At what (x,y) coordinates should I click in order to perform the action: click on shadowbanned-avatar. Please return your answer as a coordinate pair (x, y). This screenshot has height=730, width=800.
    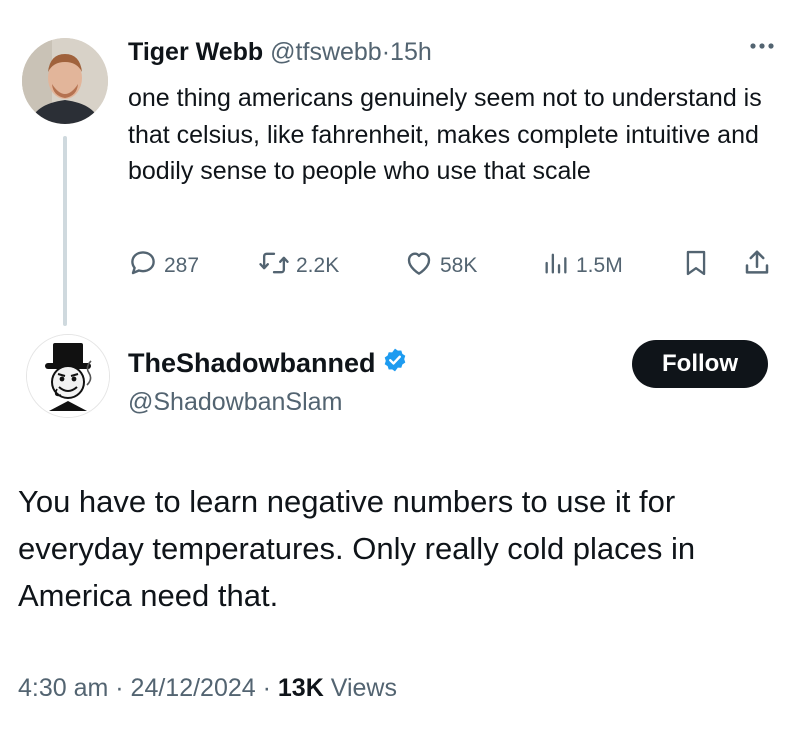
    Looking at the image, I should click on (68, 376).